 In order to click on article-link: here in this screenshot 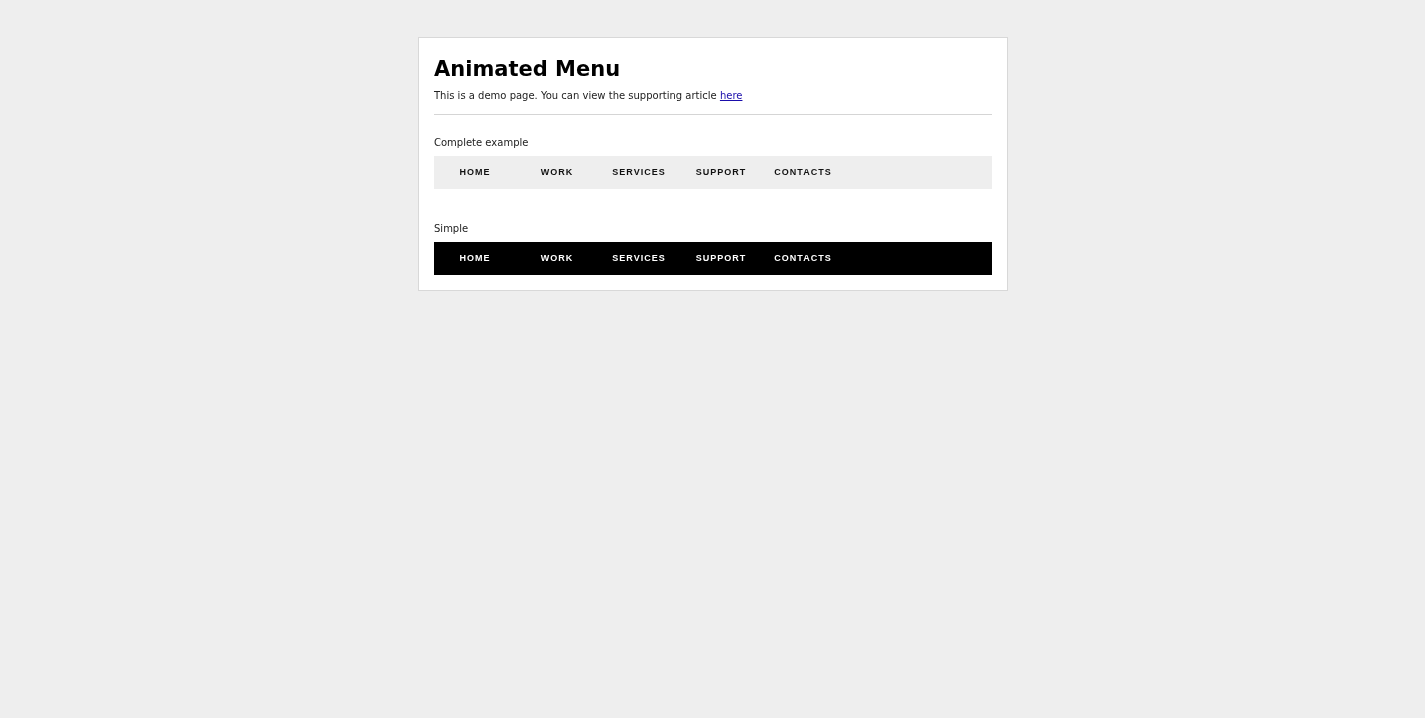, I will do `click(731, 95)`.